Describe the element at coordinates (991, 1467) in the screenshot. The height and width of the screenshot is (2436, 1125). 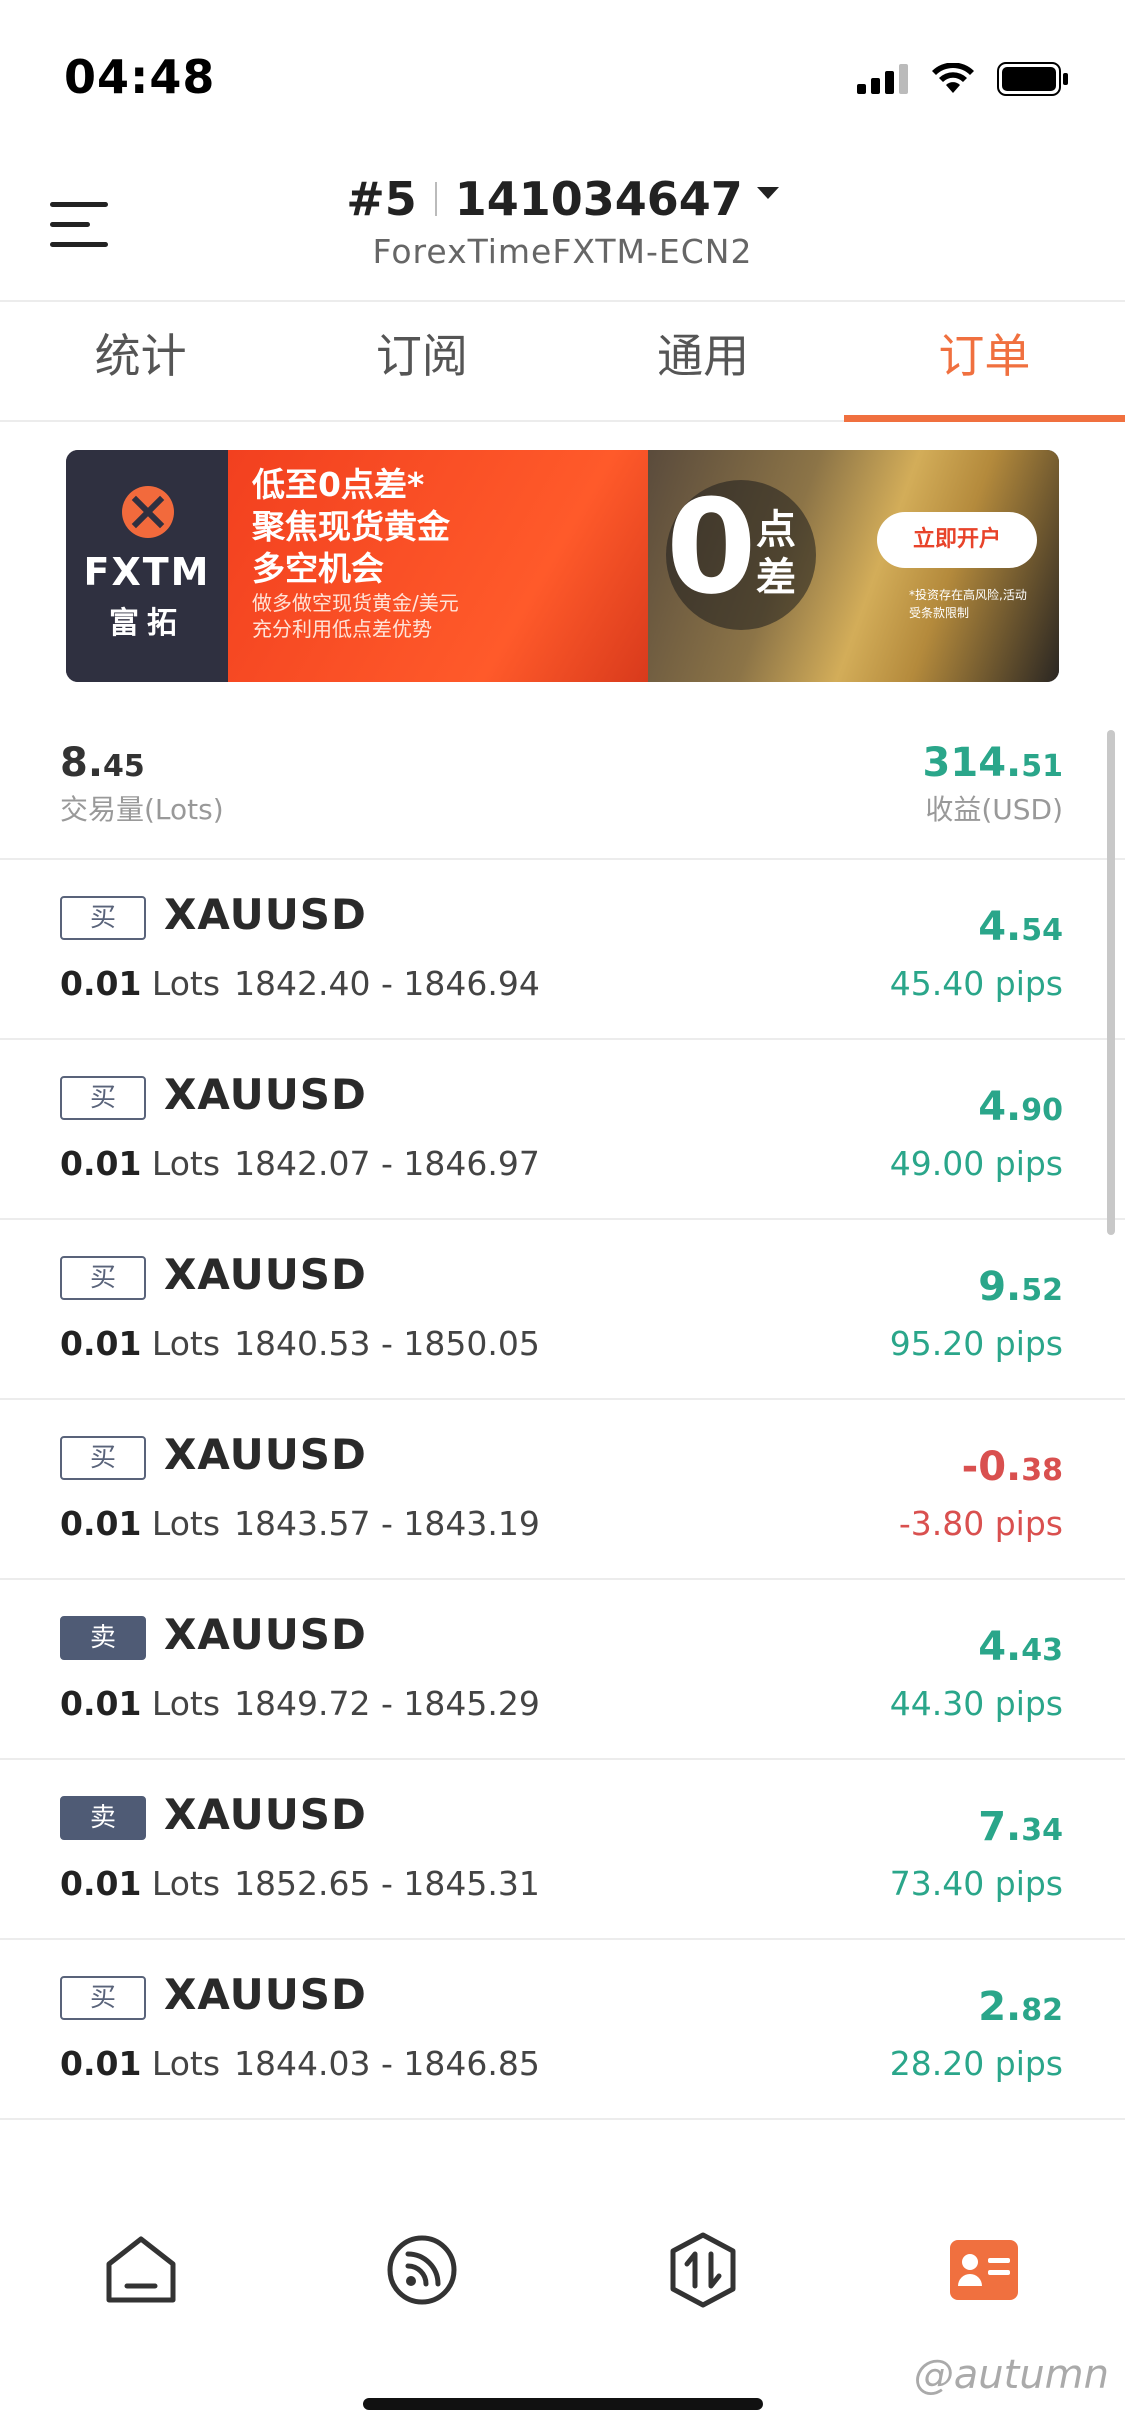
I see `profit-int: -0.` at that location.